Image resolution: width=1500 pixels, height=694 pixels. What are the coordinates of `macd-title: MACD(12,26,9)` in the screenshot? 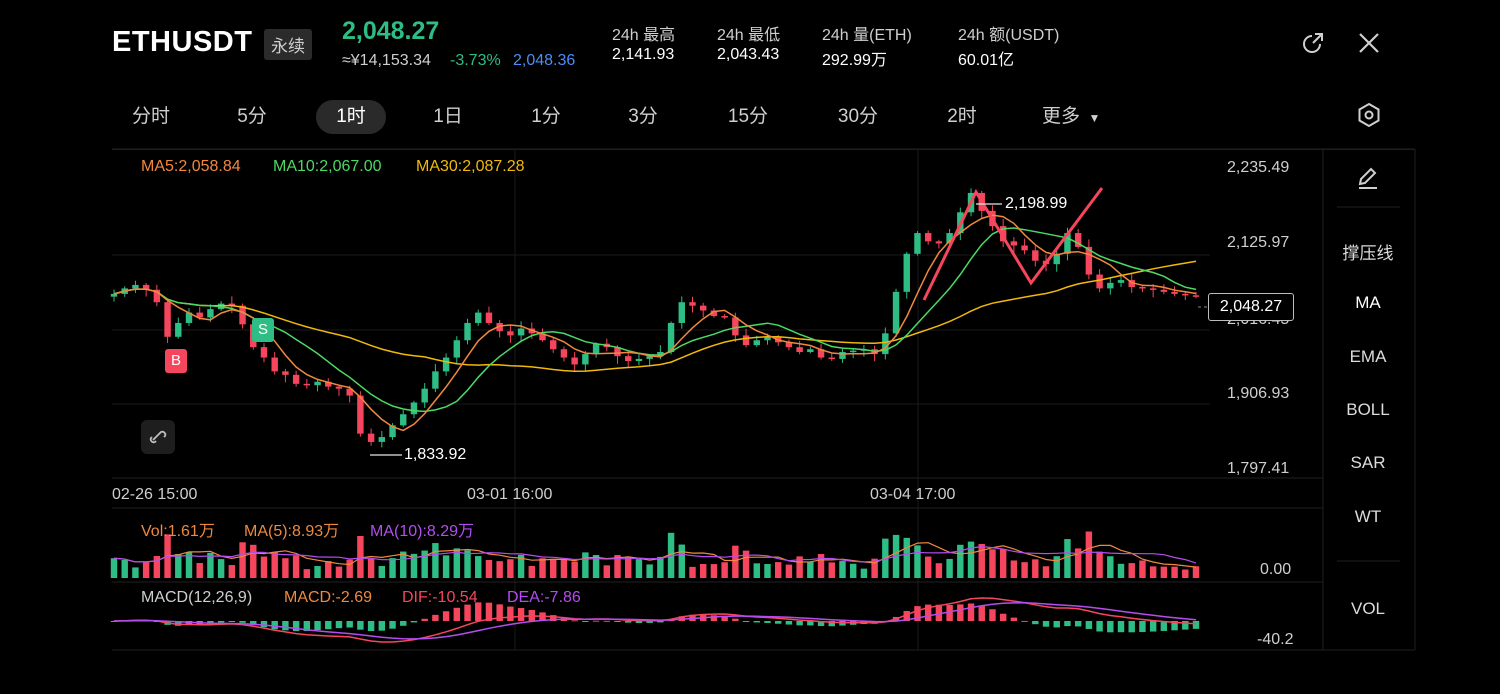 It's located at (197, 597).